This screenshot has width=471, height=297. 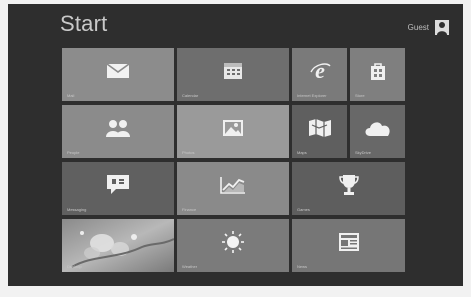 What do you see at coordinates (190, 266) in the screenshot?
I see `tile-label-weather: Weather` at bounding box center [190, 266].